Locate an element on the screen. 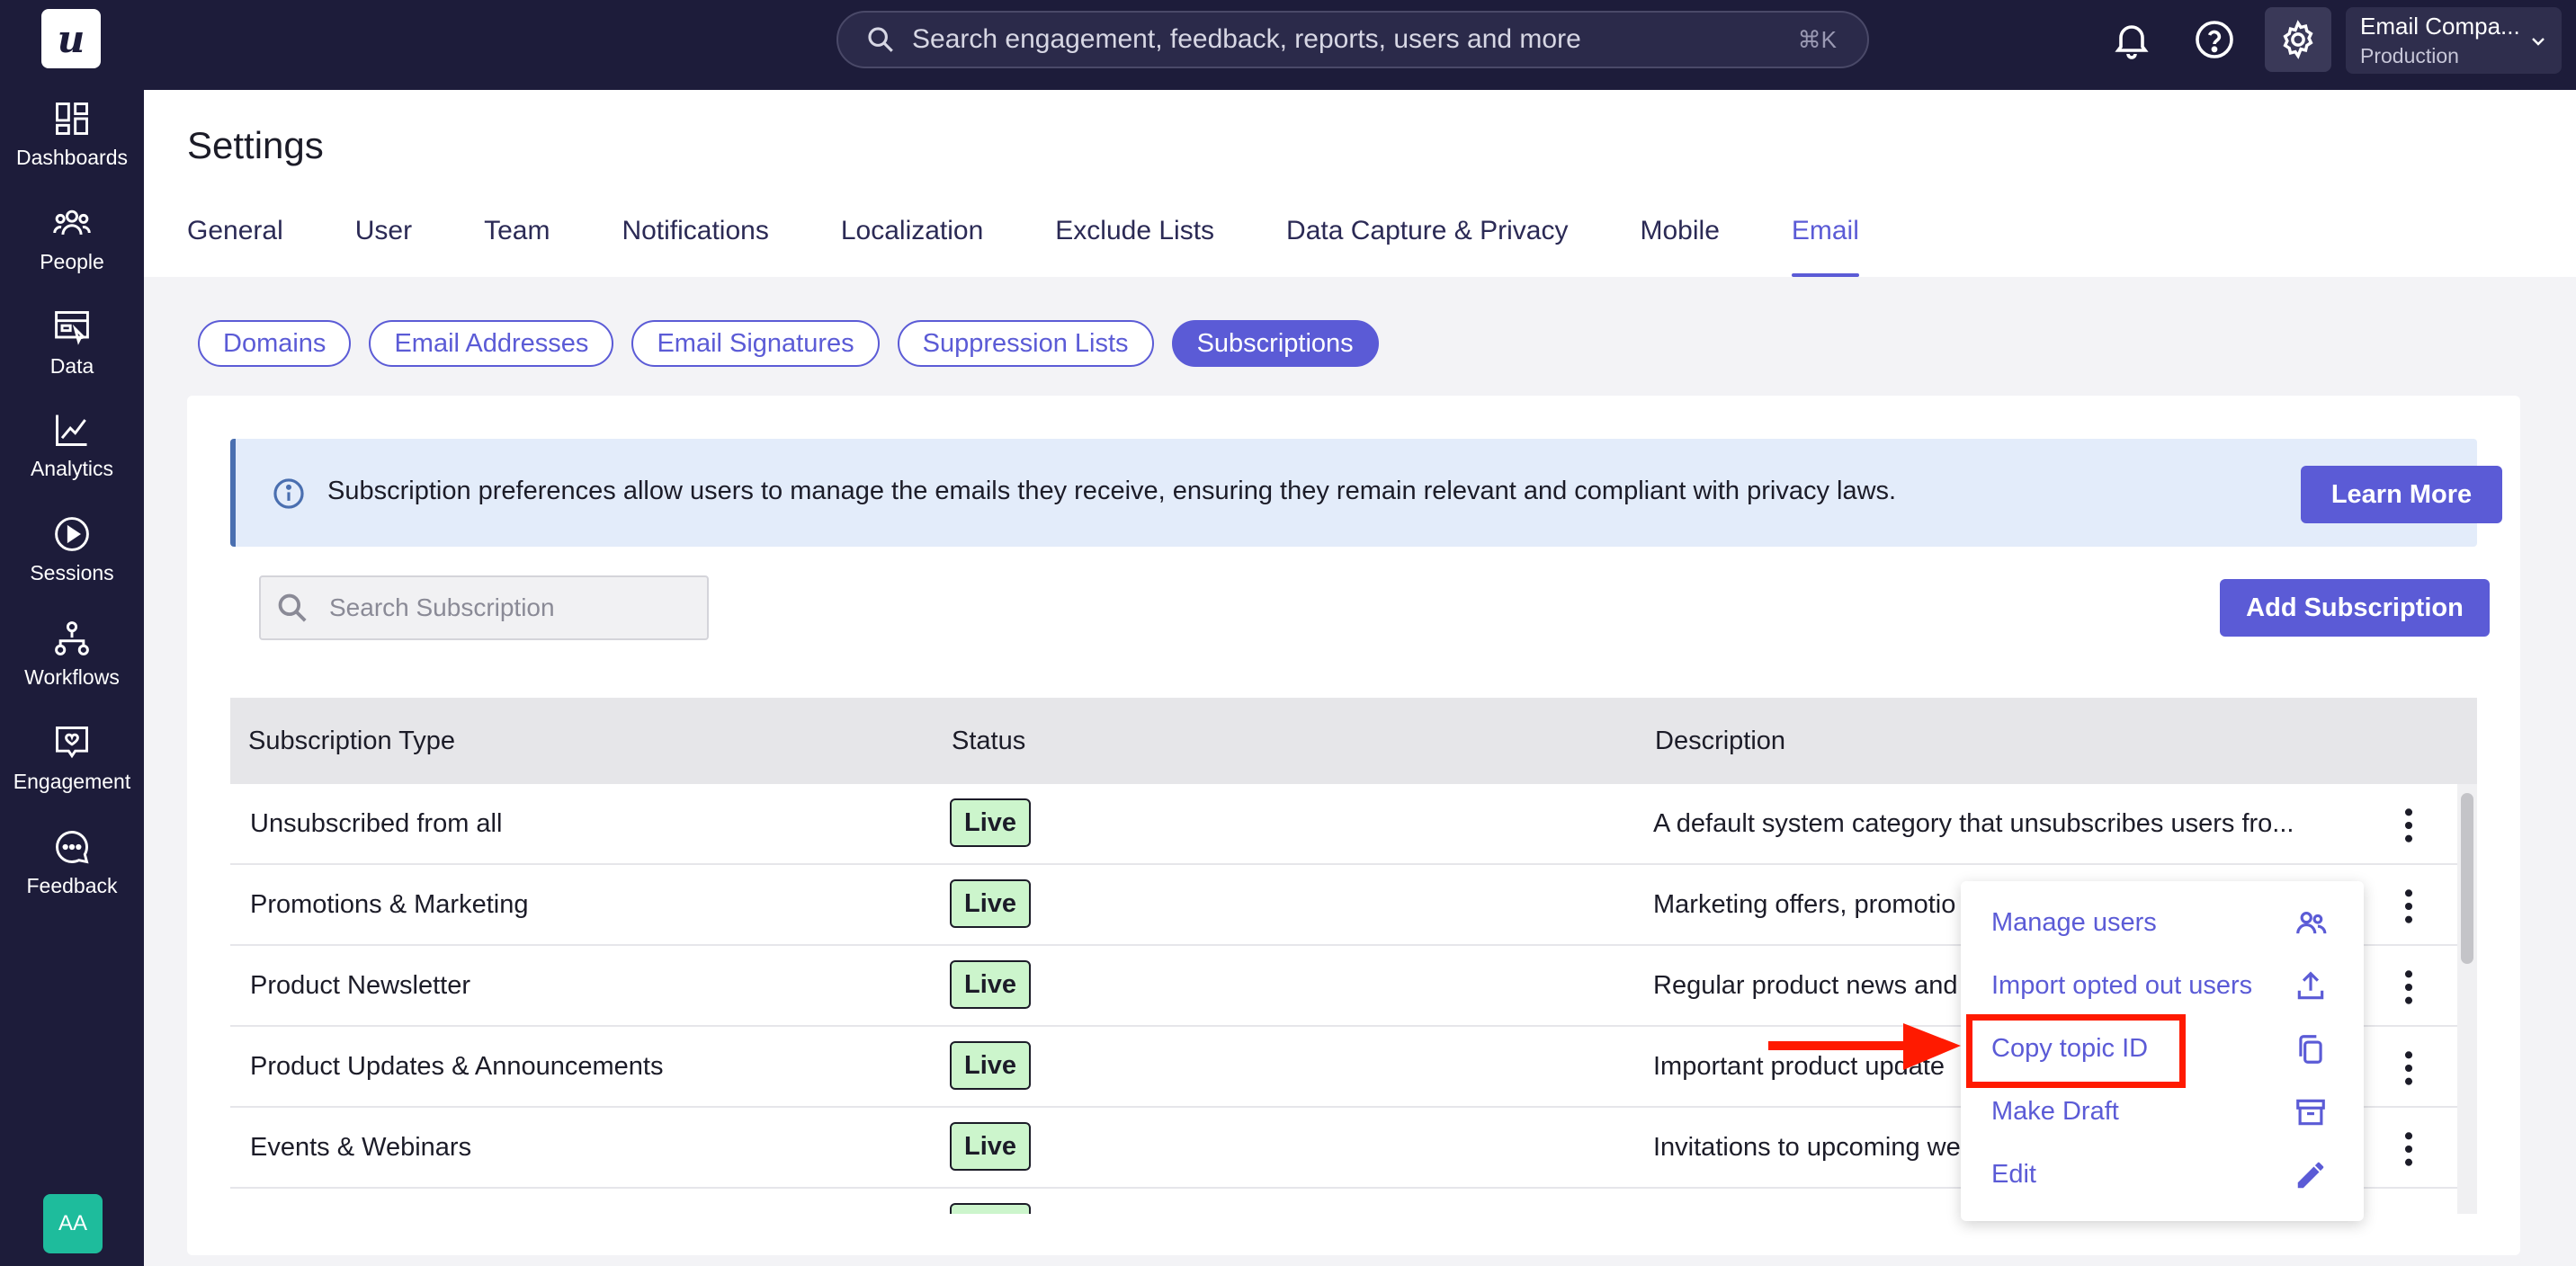 Image resolution: width=2576 pixels, height=1266 pixels. tab-localization: Localization is located at coordinates (912, 246).